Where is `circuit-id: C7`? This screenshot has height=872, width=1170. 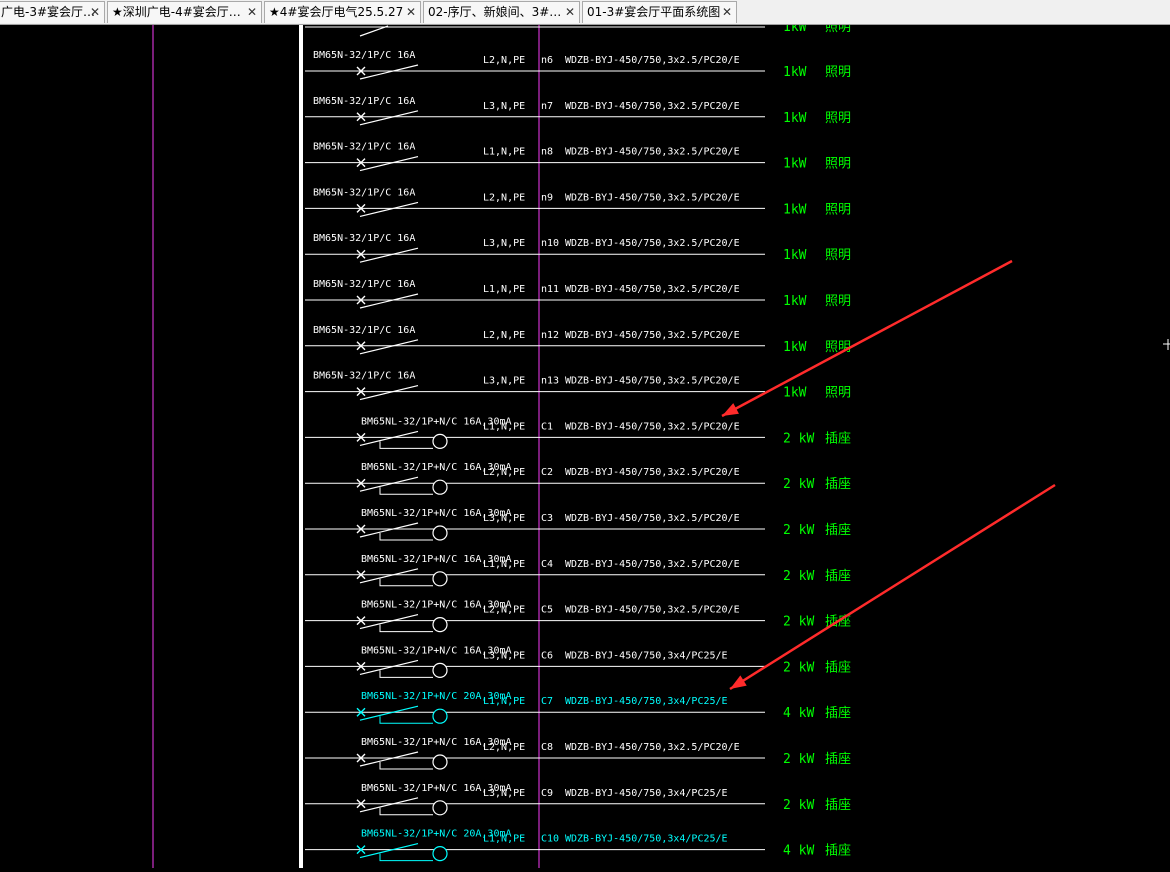
circuit-id: C7 is located at coordinates (547, 701).